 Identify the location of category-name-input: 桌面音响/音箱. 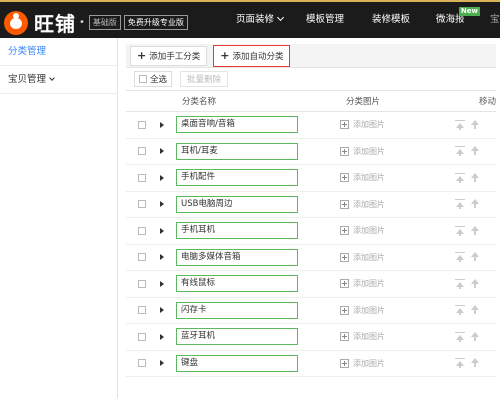
(237, 125).